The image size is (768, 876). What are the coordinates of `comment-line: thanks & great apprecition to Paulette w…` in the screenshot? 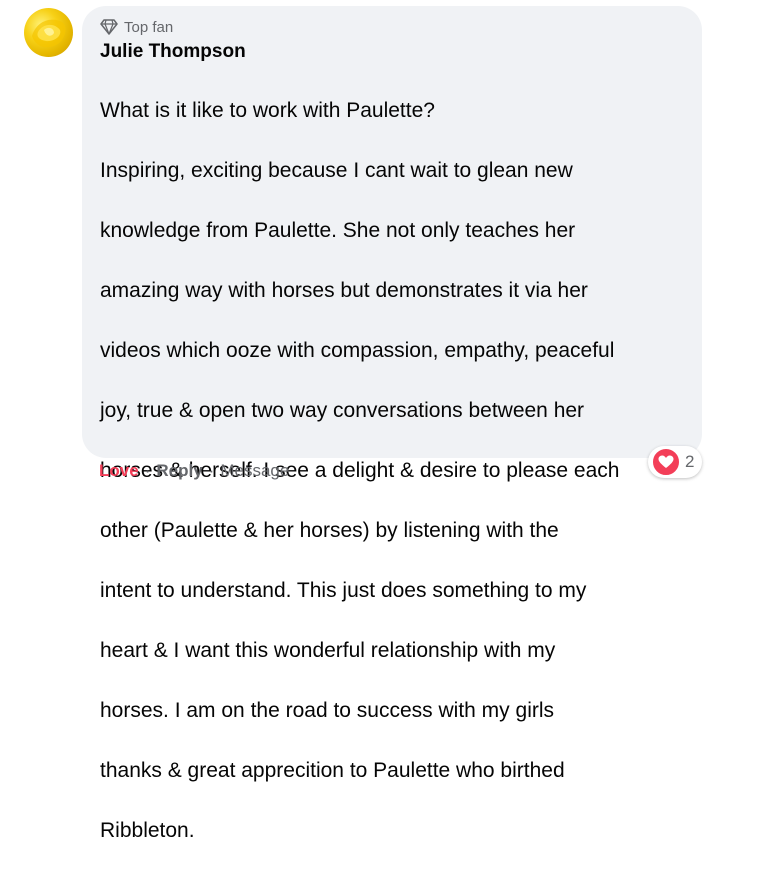 It's located at (332, 770).